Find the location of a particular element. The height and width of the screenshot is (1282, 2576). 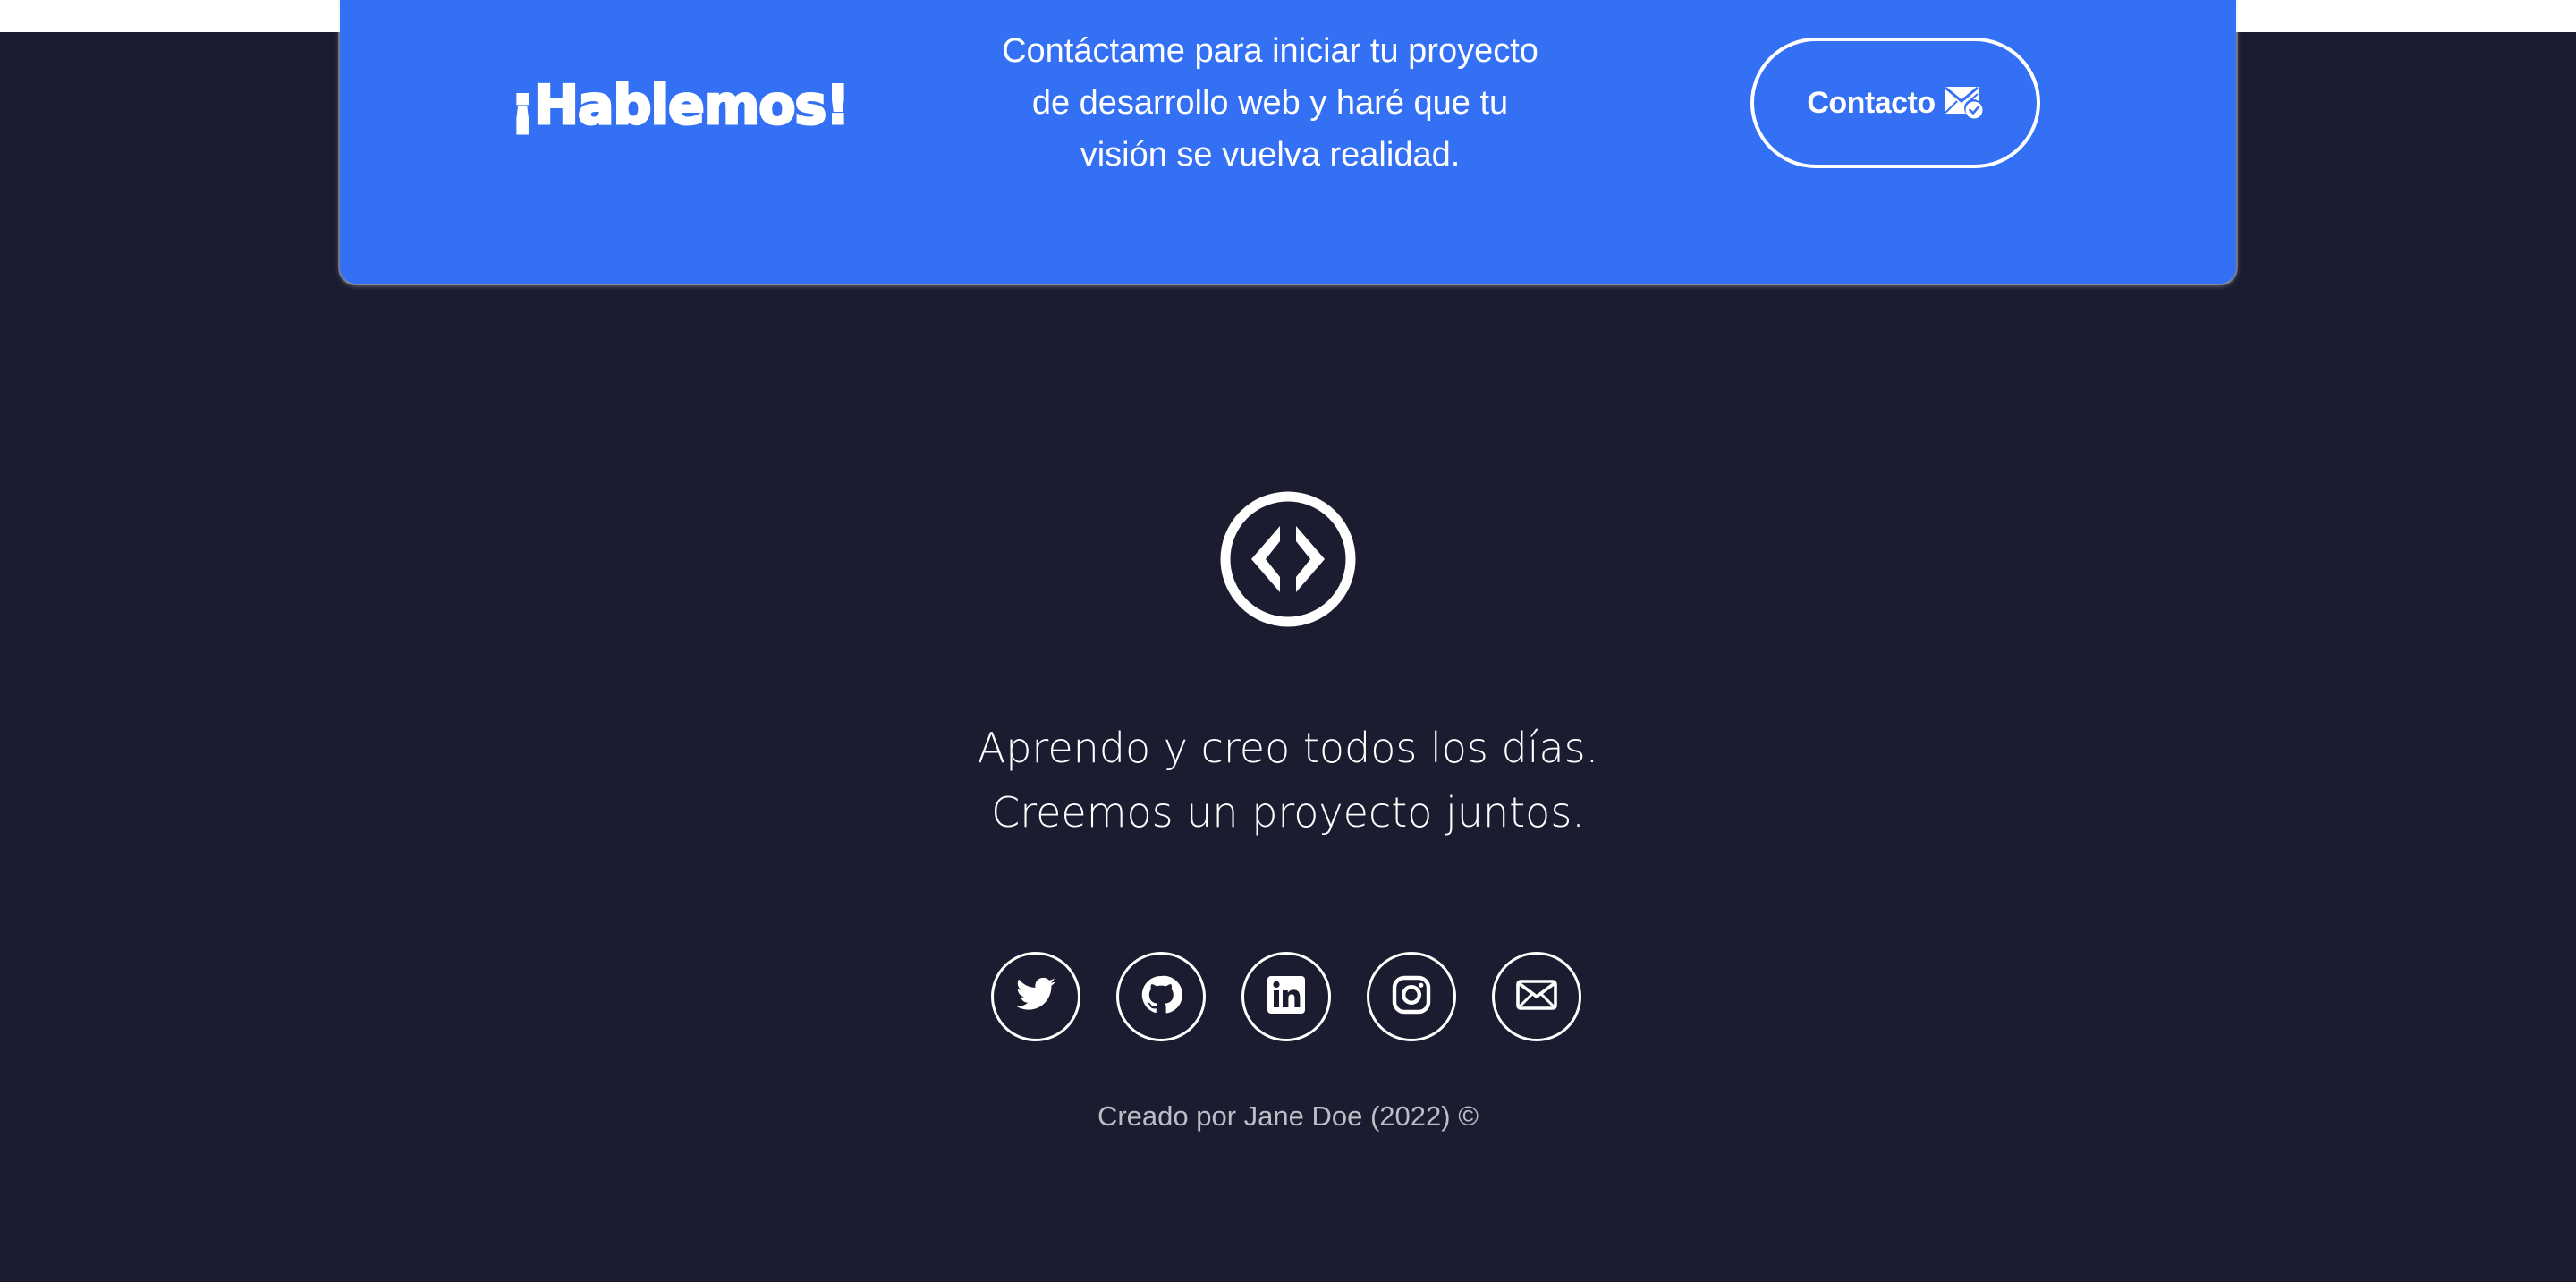

instagram-icon is located at coordinates (1411, 997).